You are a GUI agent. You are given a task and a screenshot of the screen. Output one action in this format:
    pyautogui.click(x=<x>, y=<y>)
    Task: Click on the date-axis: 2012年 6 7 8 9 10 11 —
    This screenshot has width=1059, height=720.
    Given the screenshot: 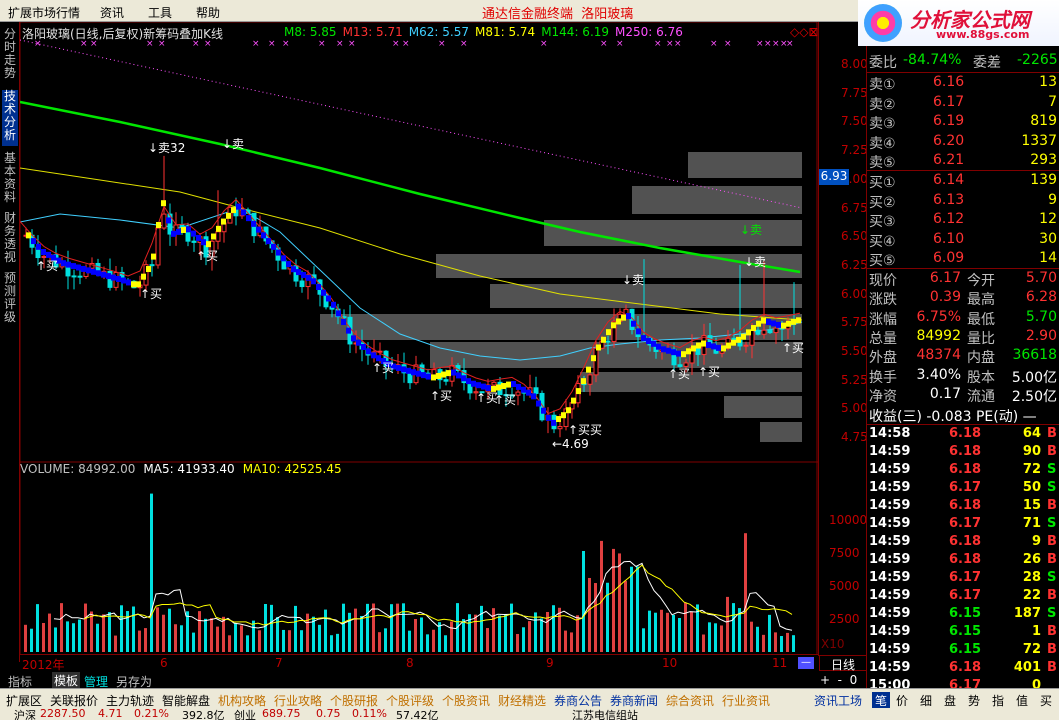 What is the action you would take?
    pyautogui.click(x=419, y=663)
    